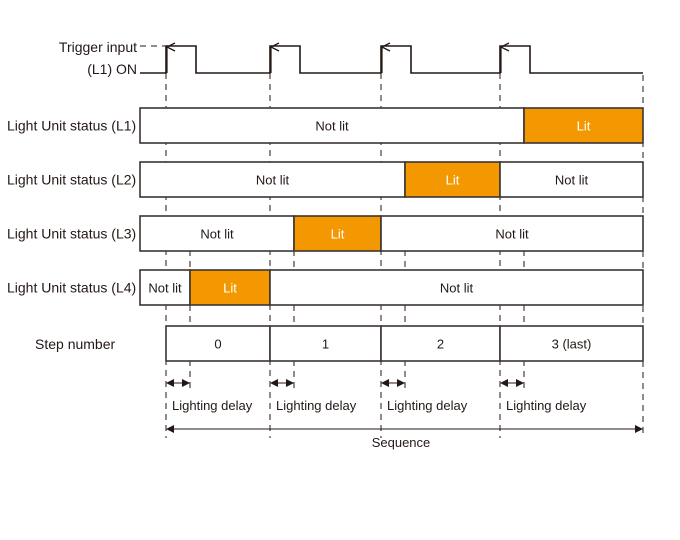 The width and height of the screenshot is (680, 540). Describe the element at coordinates (217, 344) in the screenshot. I see `step-cell-label: 0` at that location.